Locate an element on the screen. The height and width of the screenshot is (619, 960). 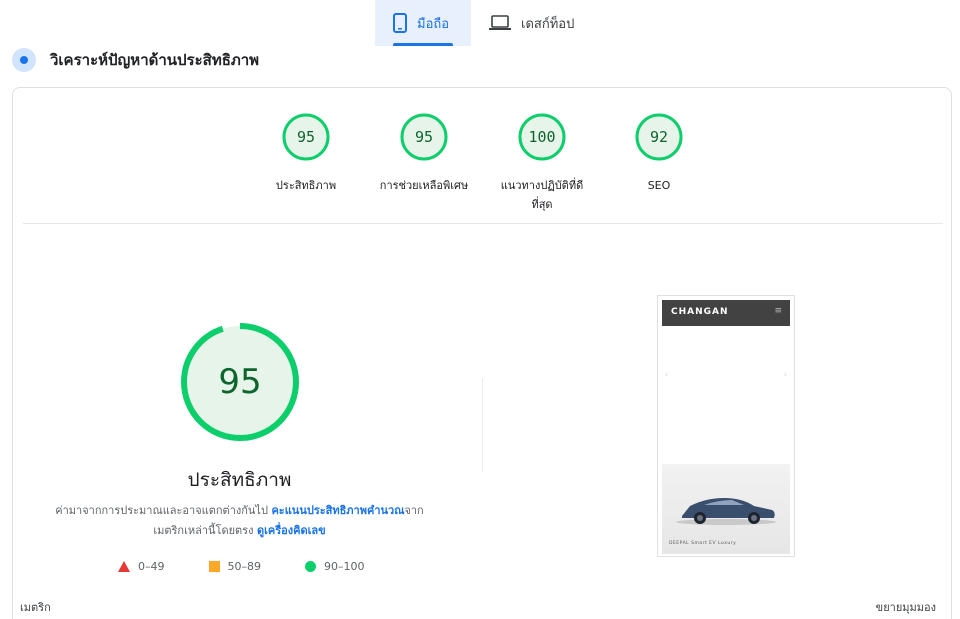
score-value: 100 is located at coordinates (542, 137).